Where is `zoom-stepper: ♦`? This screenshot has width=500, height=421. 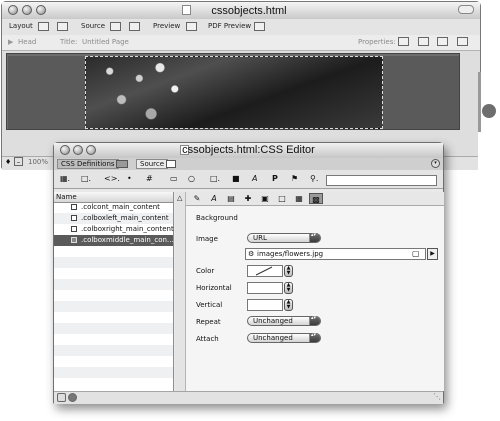
zoom-stepper: ♦ is located at coordinates (8, 162).